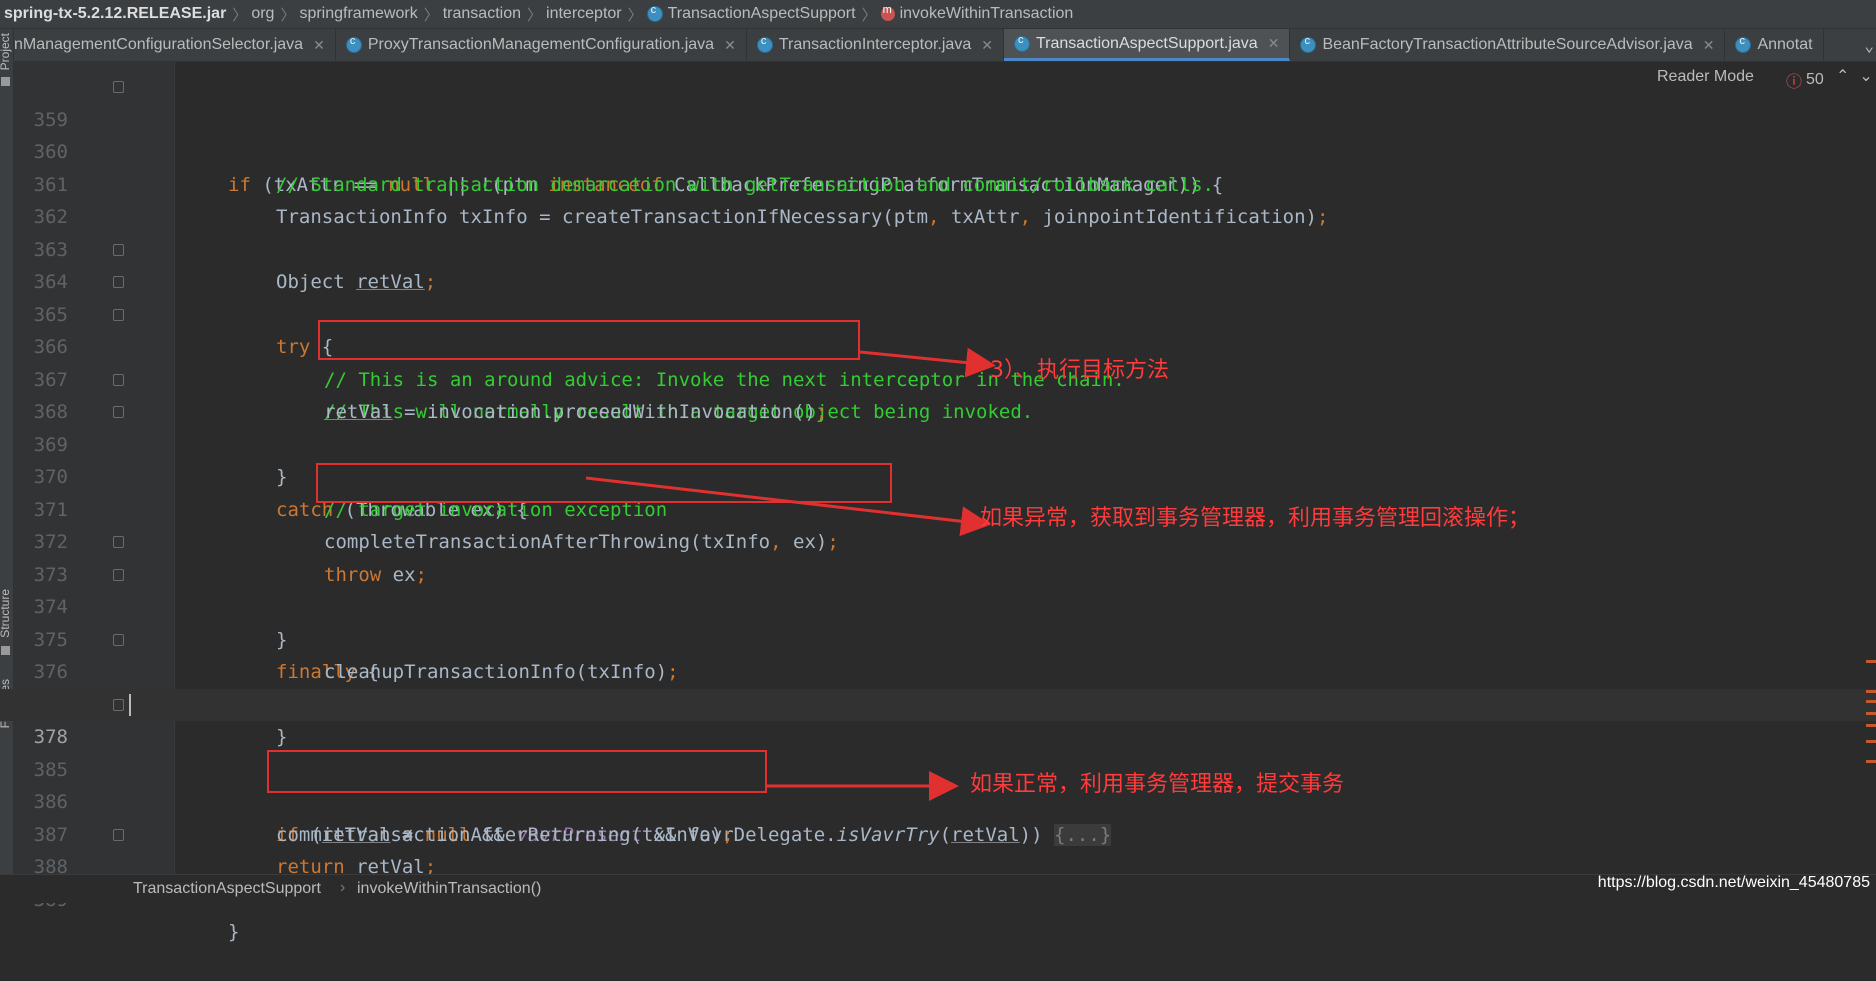 The height and width of the screenshot is (981, 1876). What do you see at coordinates (1255, 518) in the screenshot?
I see `annotation-note-rollback: 如果异常，获取到事务管理器，利用事务管理回滚操作；` at bounding box center [1255, 518].